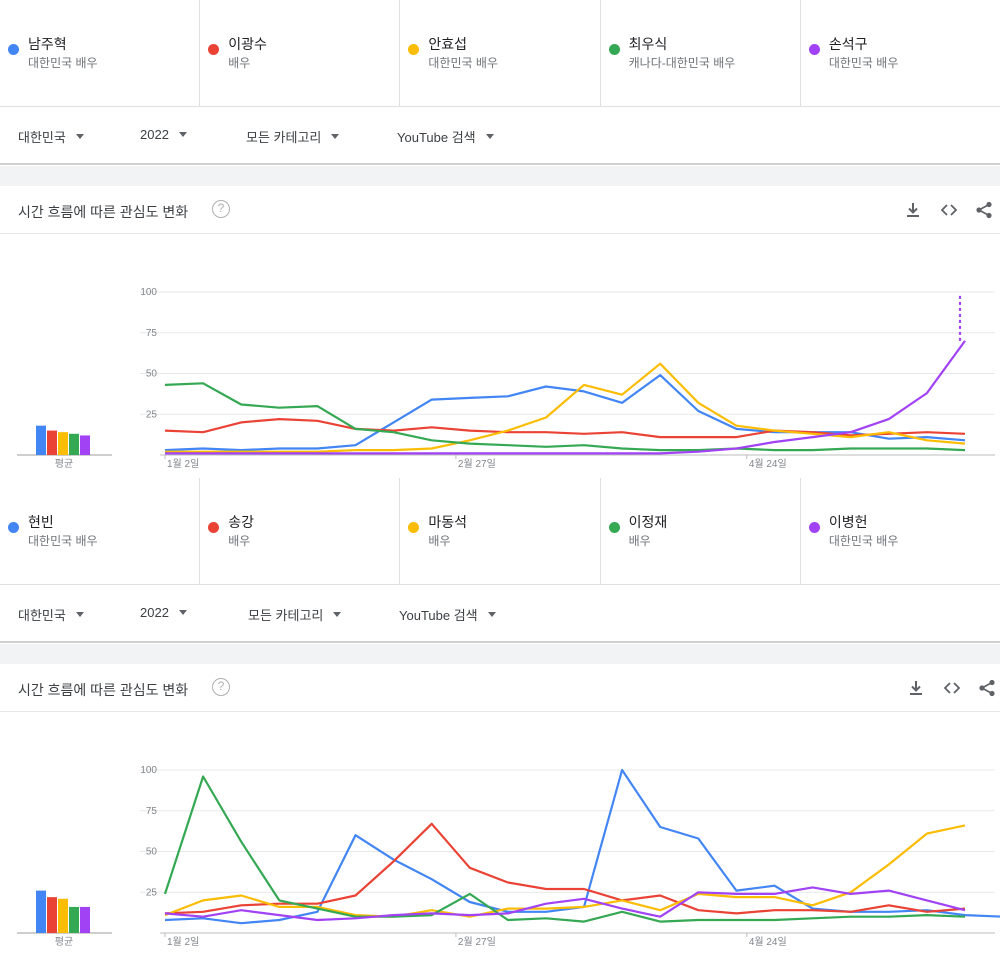 The image size is (1000, 955). I want to click on average-label: 평균, so click(64, 942).